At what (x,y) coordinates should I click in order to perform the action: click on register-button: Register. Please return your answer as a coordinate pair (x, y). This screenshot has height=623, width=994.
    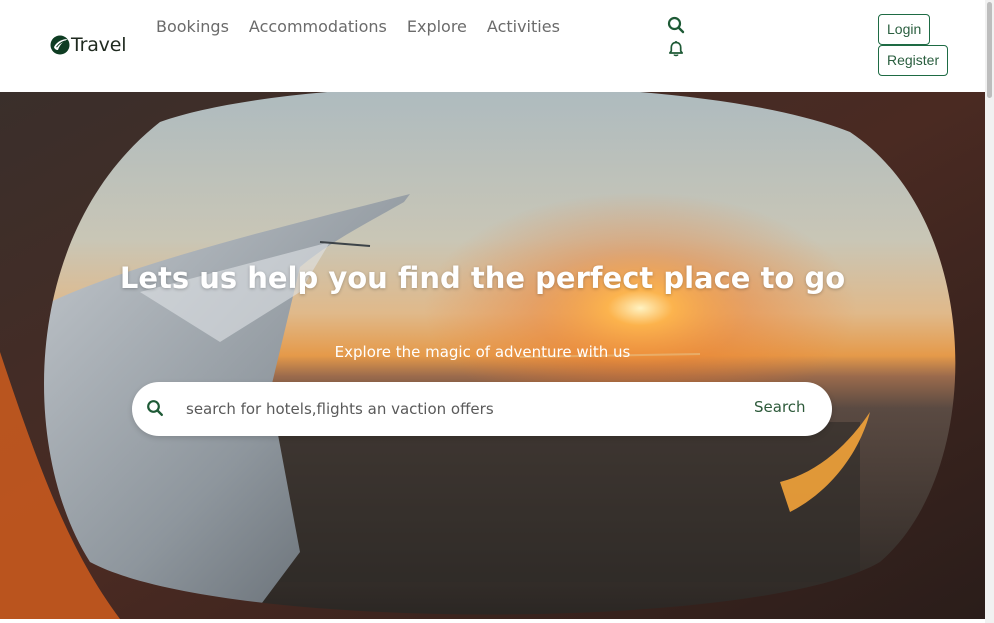
    Looking at the image, I should click on (913, 60).